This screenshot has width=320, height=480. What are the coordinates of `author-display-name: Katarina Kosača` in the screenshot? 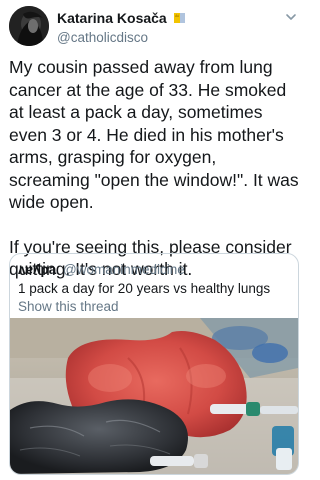 It's located at (121, 18).